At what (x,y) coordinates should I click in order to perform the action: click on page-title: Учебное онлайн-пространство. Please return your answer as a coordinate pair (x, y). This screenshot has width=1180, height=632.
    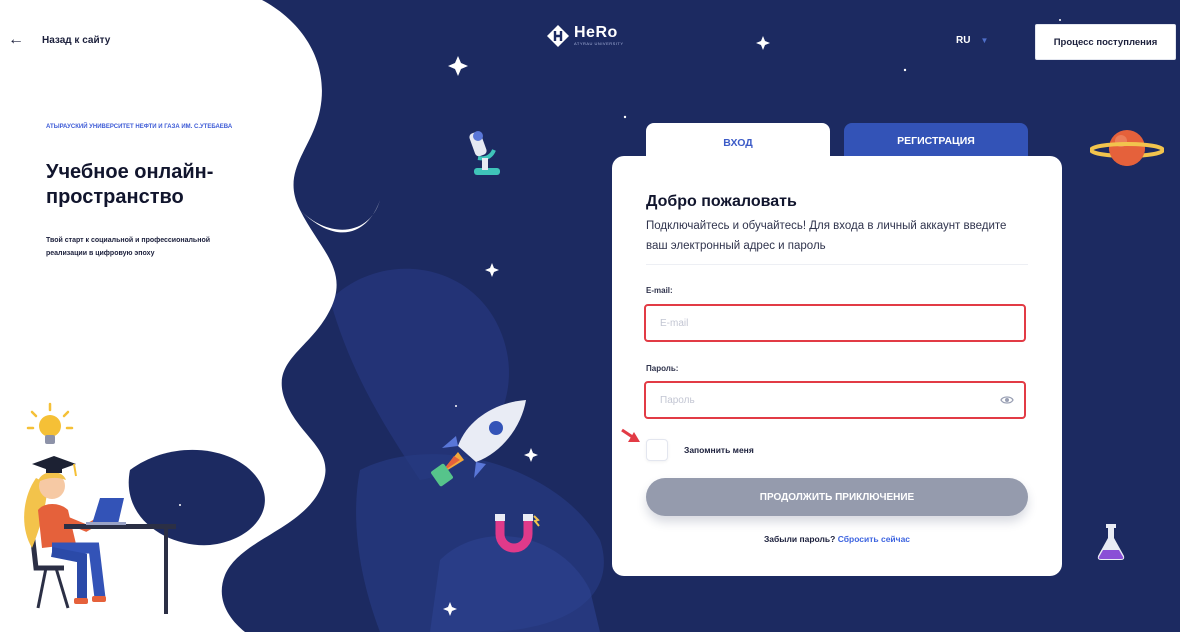
    Looking at the image, I should click on (130, 184).